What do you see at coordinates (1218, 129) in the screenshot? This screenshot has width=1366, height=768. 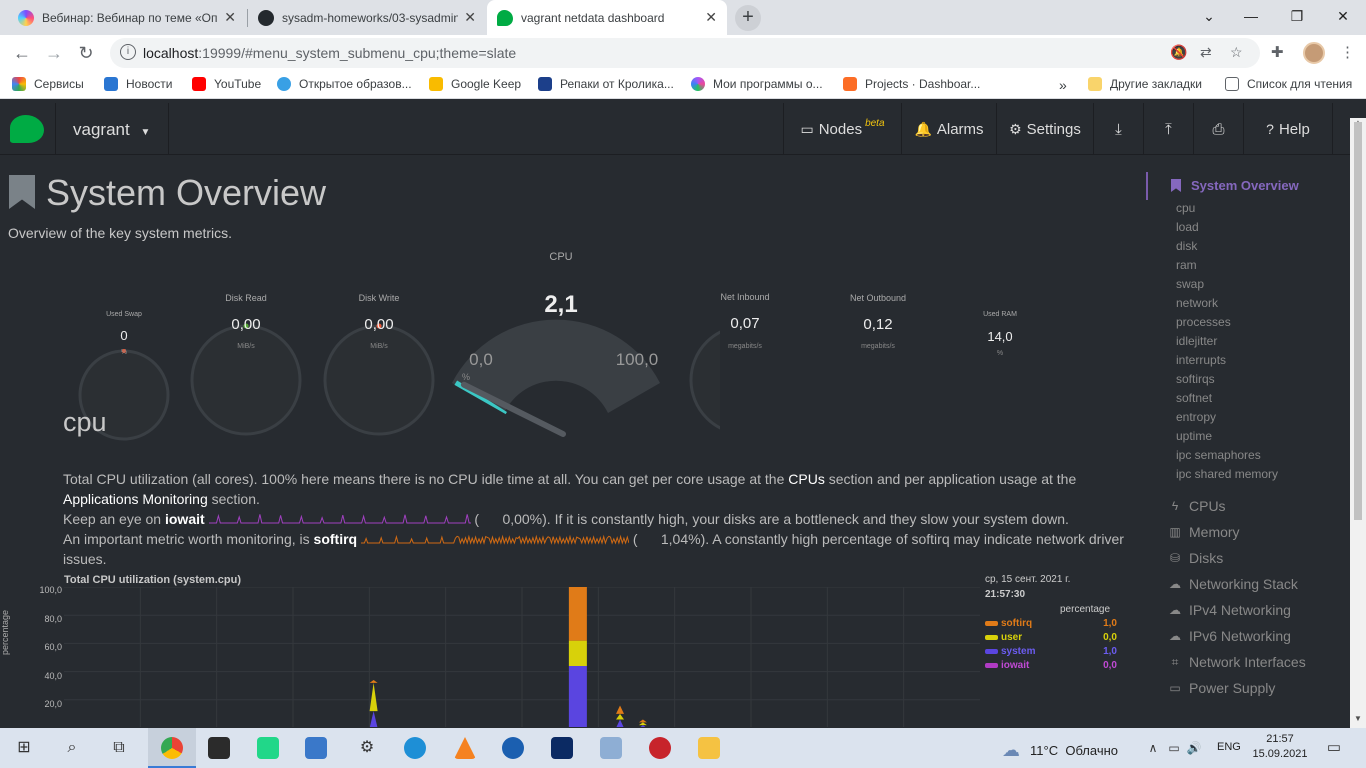 I see `print-button: ⎙` at bounding box center [1218, 129].